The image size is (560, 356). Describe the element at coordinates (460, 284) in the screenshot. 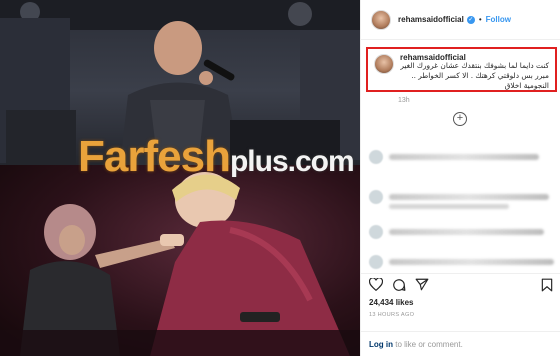

I see `action-bar` at that location.